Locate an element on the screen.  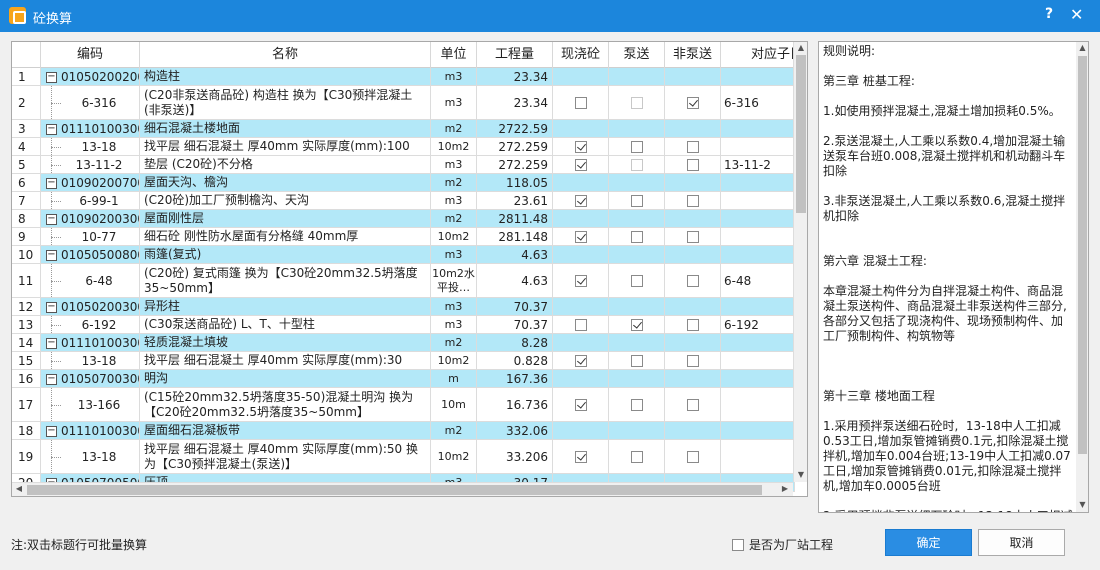
row-code-cell: 10-77 is located at coordinates (90, 236).